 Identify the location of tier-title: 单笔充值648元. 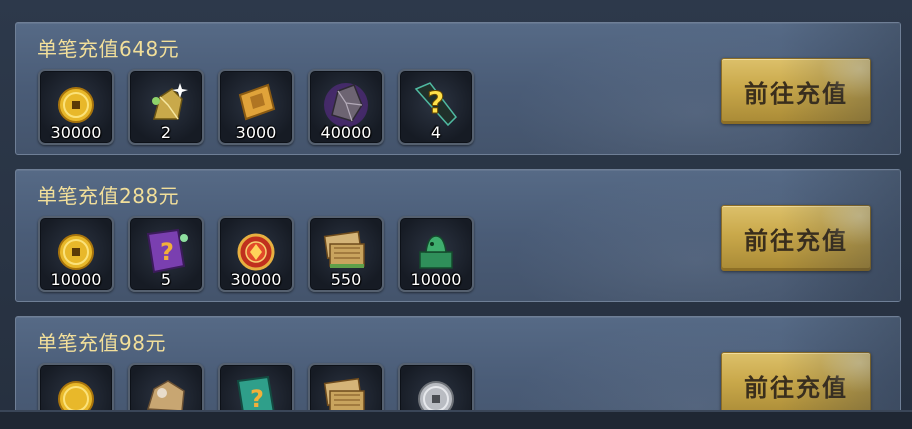
(108, 49).